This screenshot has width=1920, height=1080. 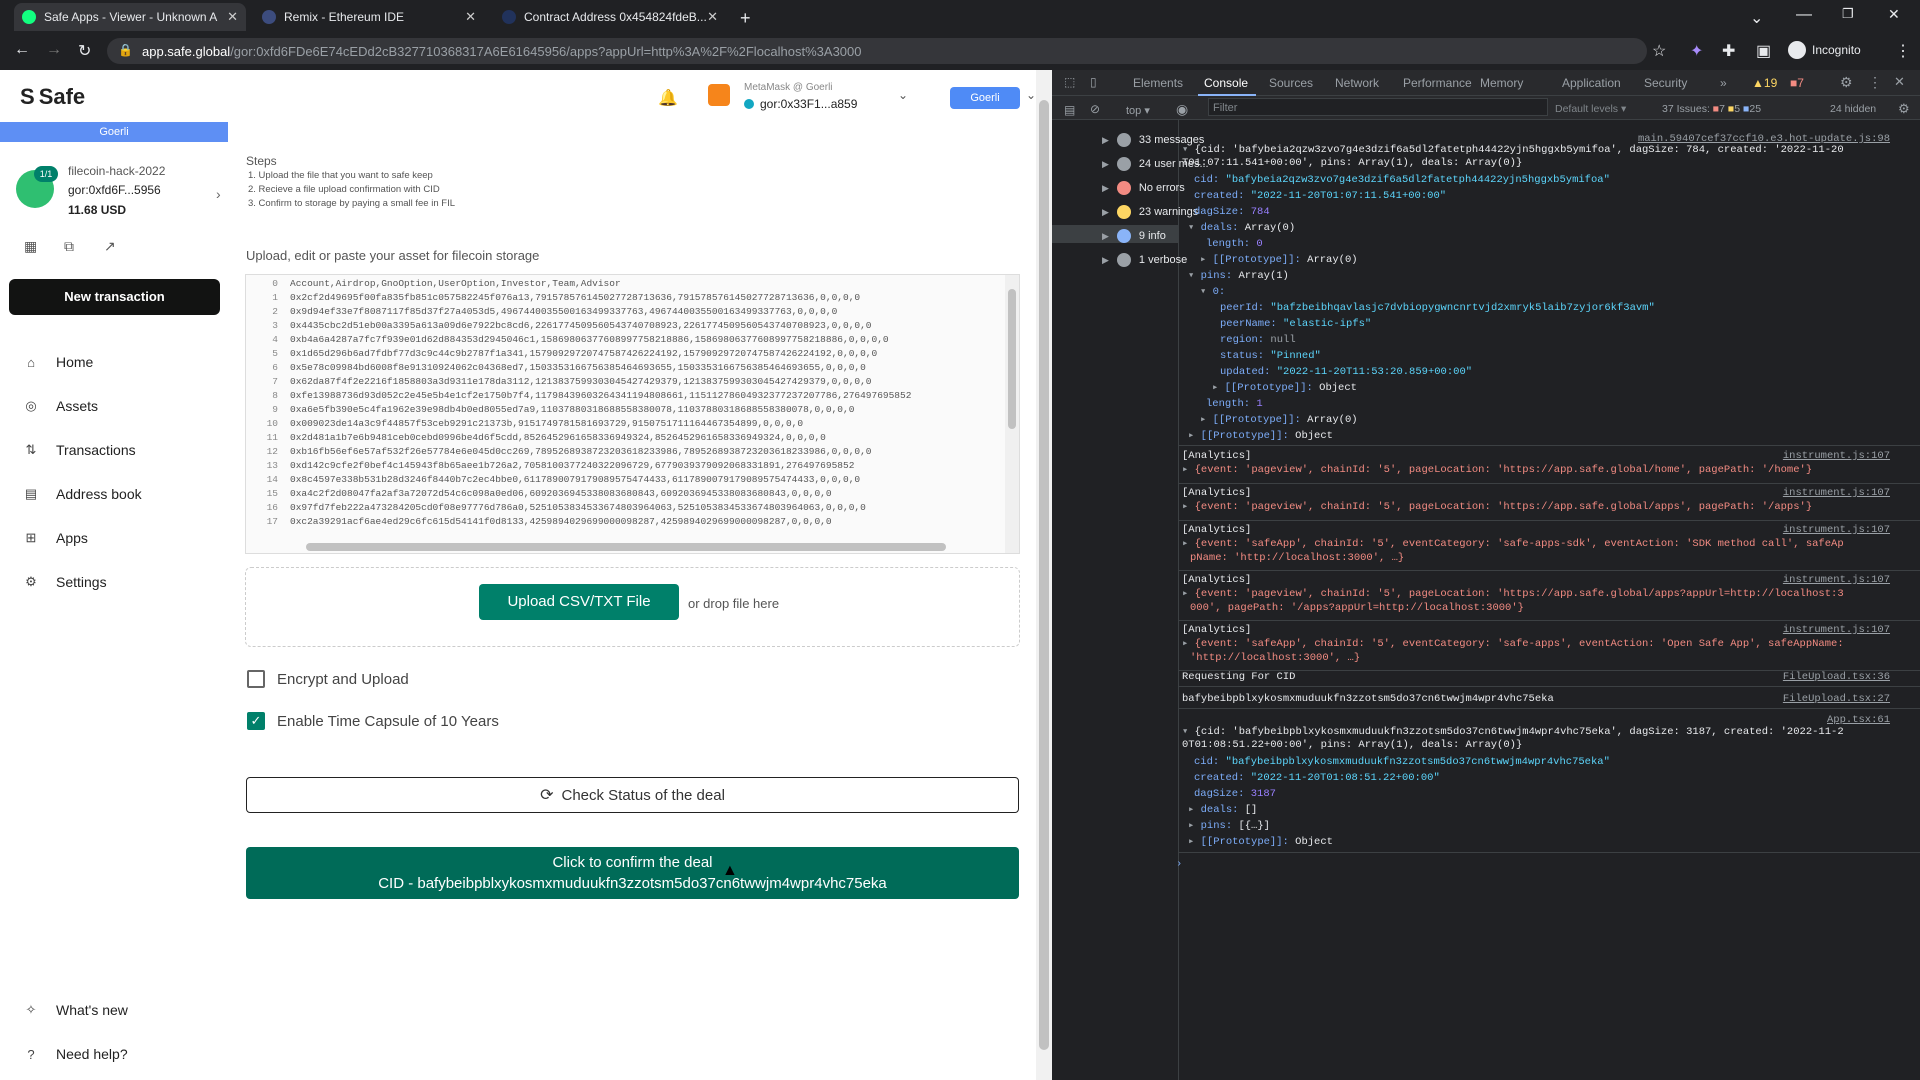 I want to click on chevron-right-icon: ›, so click(x=218, y=194).